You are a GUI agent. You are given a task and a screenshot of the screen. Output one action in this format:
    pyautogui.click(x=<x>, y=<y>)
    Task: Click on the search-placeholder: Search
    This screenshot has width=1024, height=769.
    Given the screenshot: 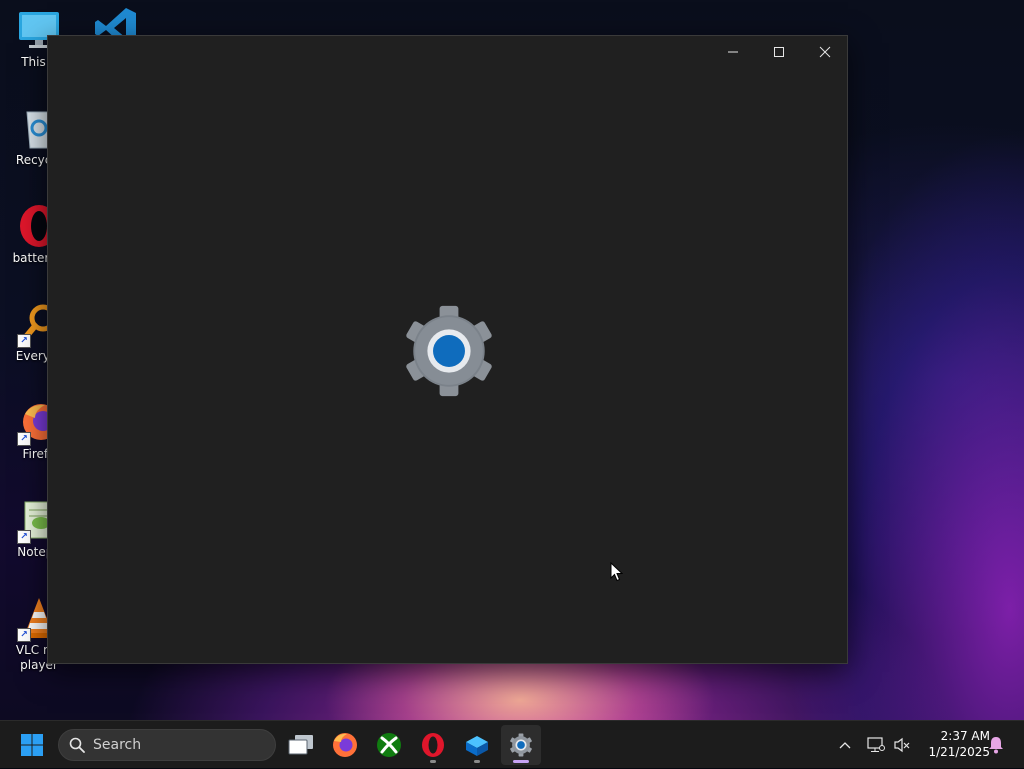 What is the action you would take?
    pyautogui.click(x=117, y=745)
    